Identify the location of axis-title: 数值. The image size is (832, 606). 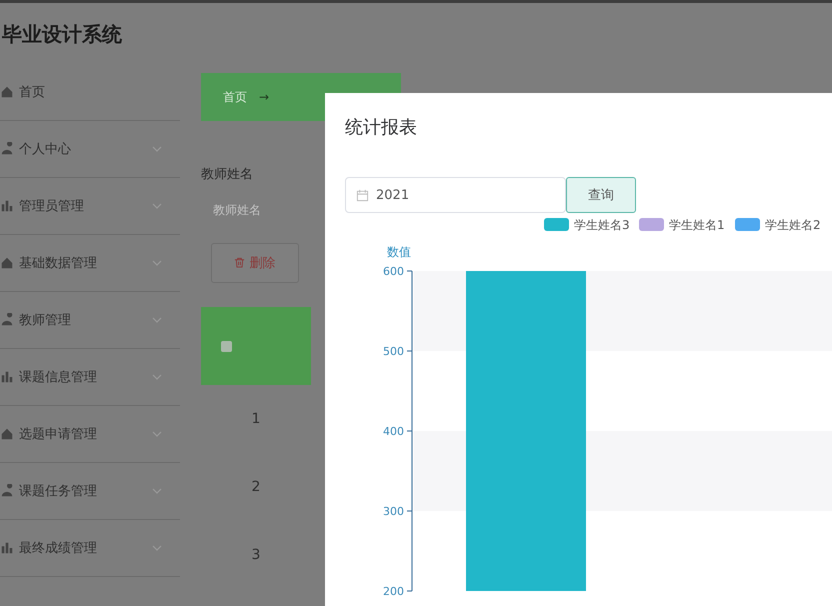
(399, 252).